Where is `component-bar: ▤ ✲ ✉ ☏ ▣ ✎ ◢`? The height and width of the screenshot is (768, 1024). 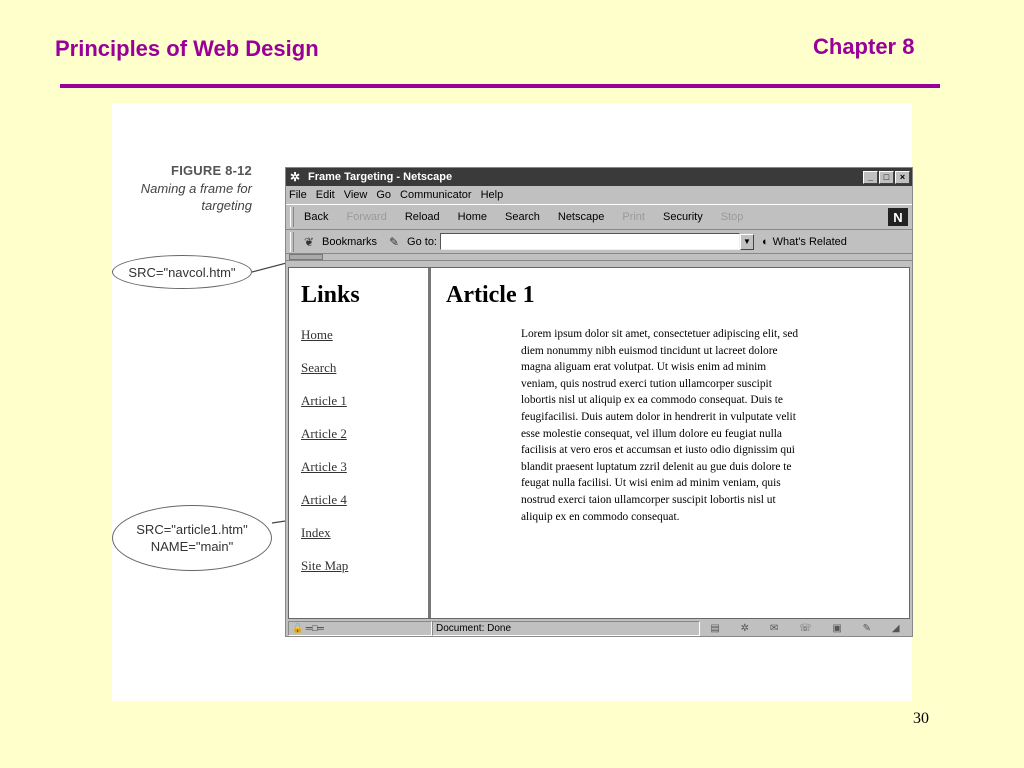 component-bar: ▤ ✲ ✉ ☏ ▣ ✎ ◢ is located at coordinates (805, 628).